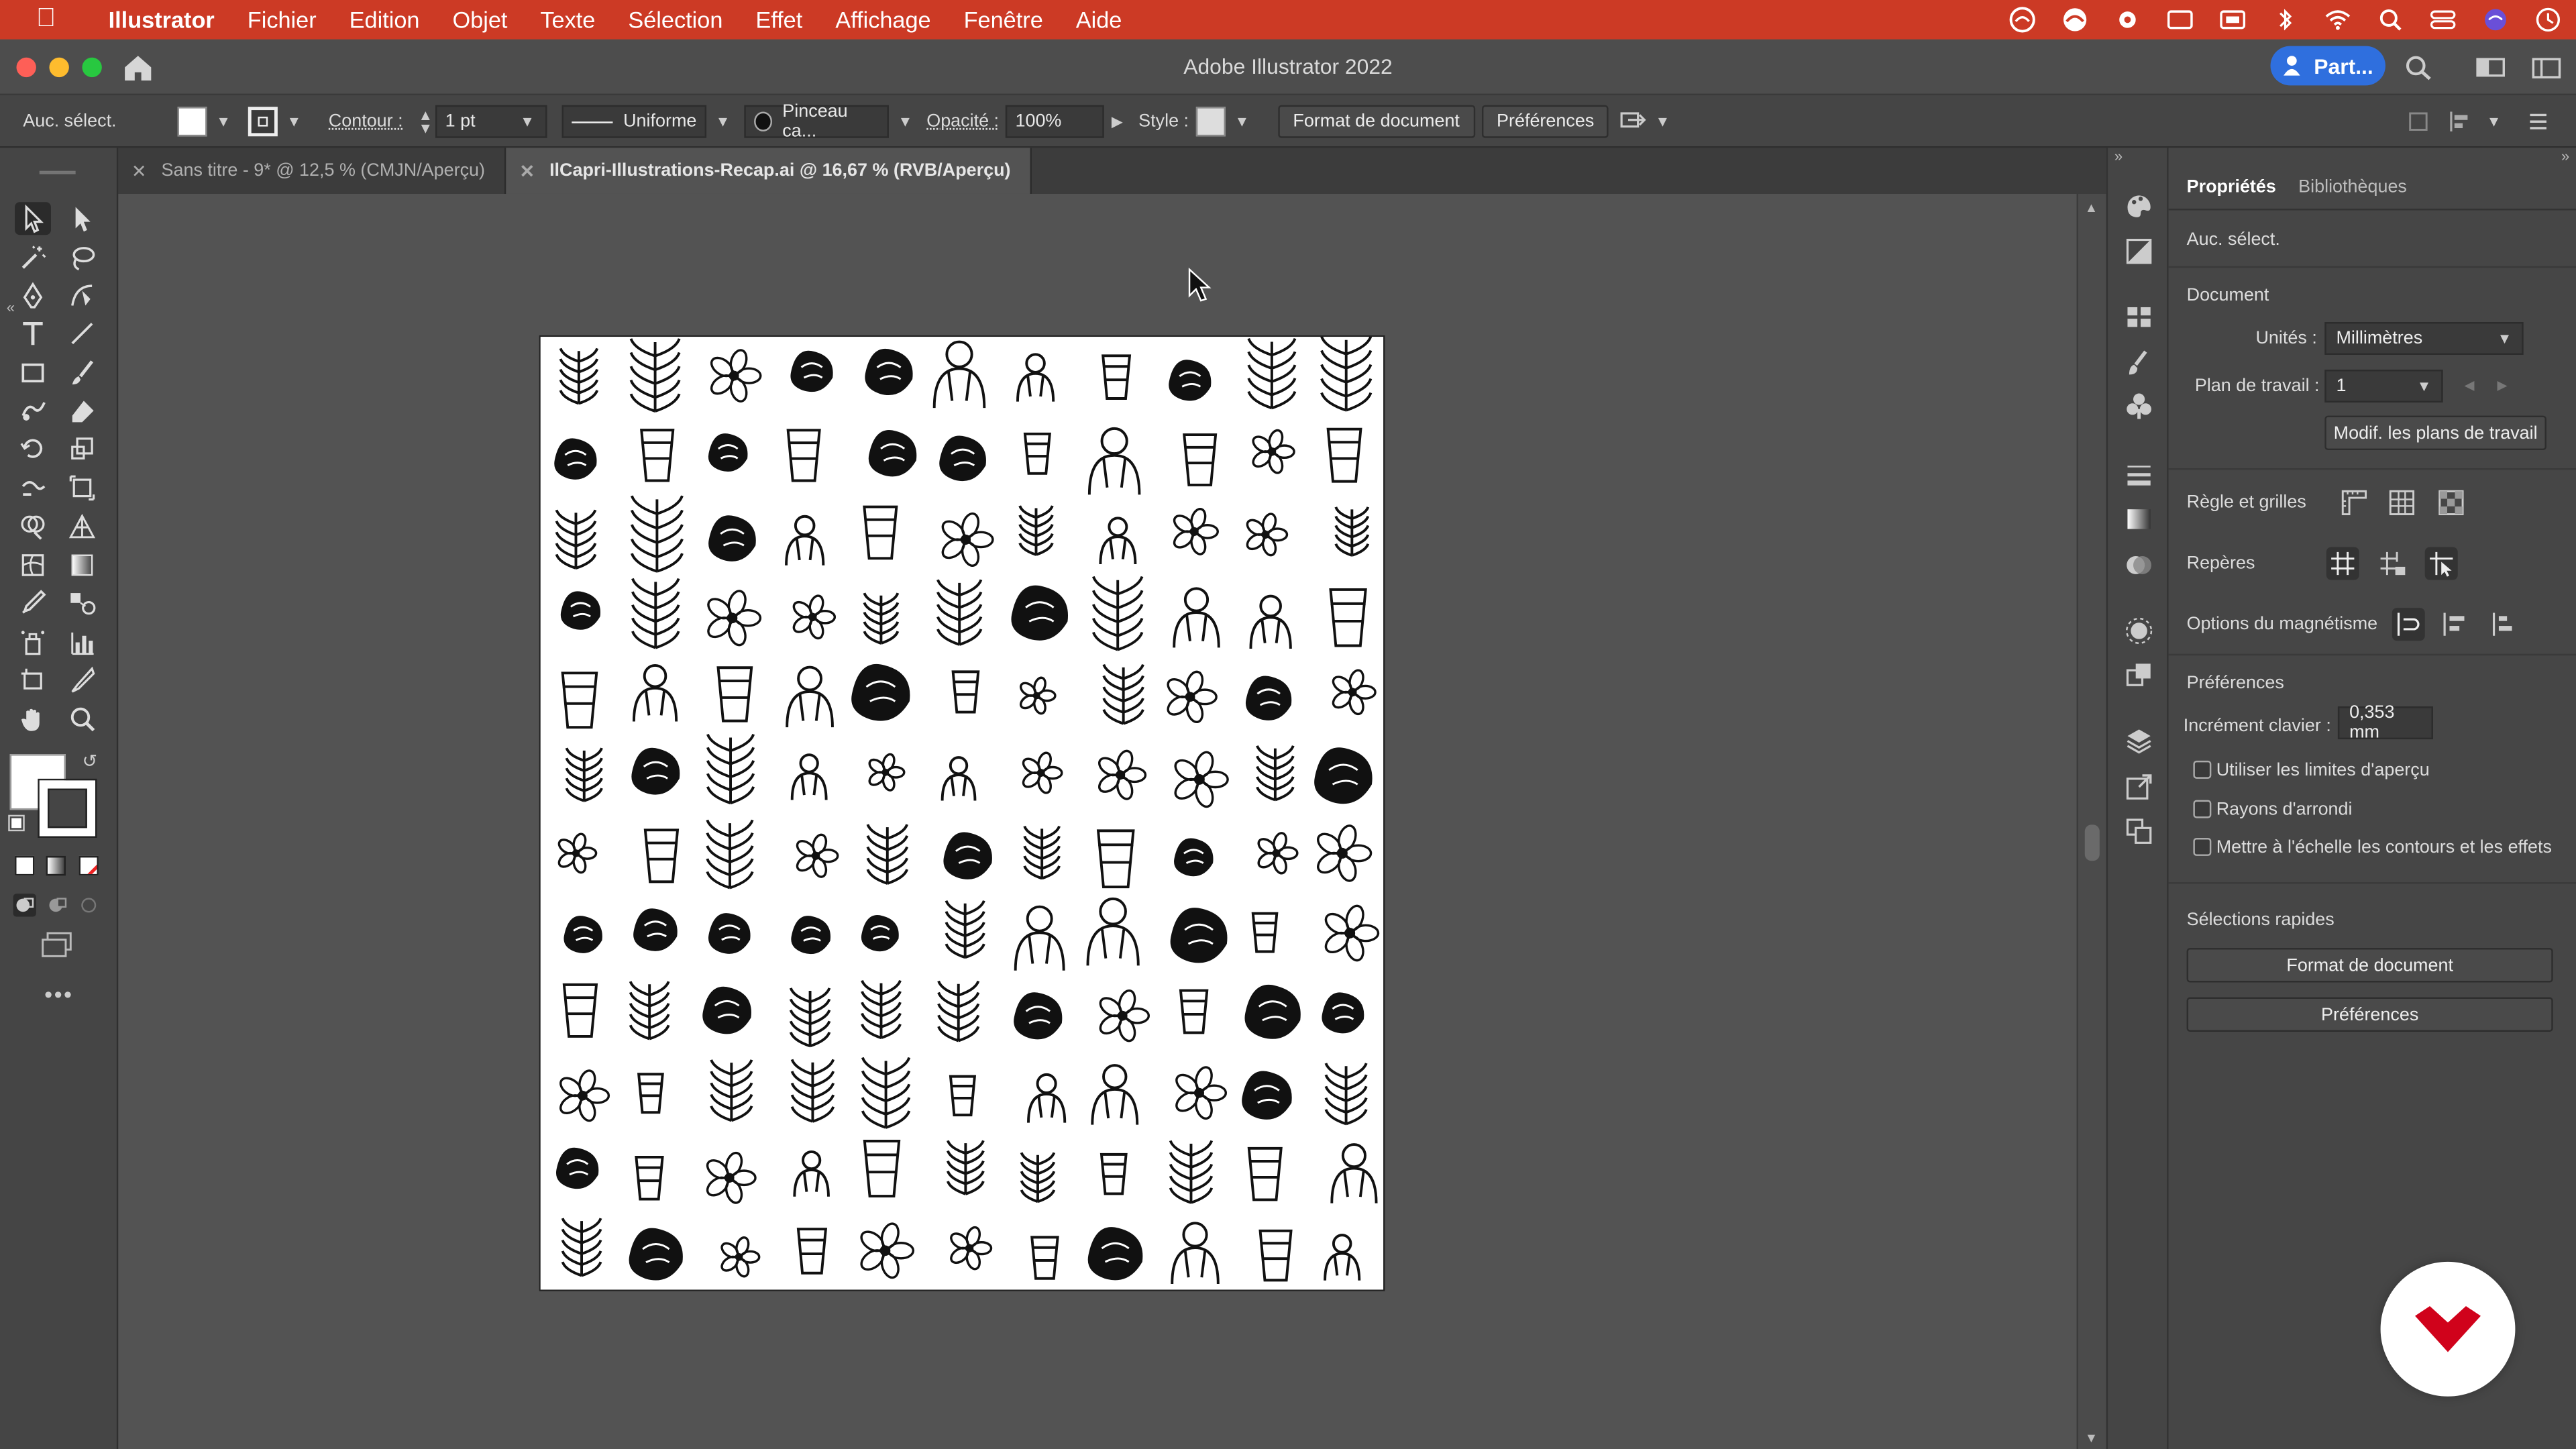  What do you see at coordinates (2424, 338) in the screenshot?
I see `units-select: Millimètres ▼` at bounding box center [2424, 338].